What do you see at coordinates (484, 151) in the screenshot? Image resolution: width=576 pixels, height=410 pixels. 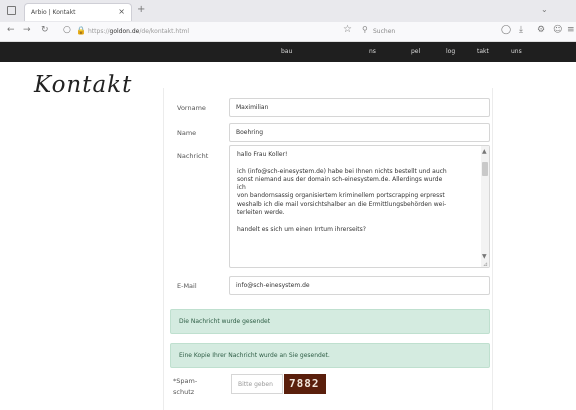 I see `scroll-up-icon: ▲` at bounding box center [484, 151].